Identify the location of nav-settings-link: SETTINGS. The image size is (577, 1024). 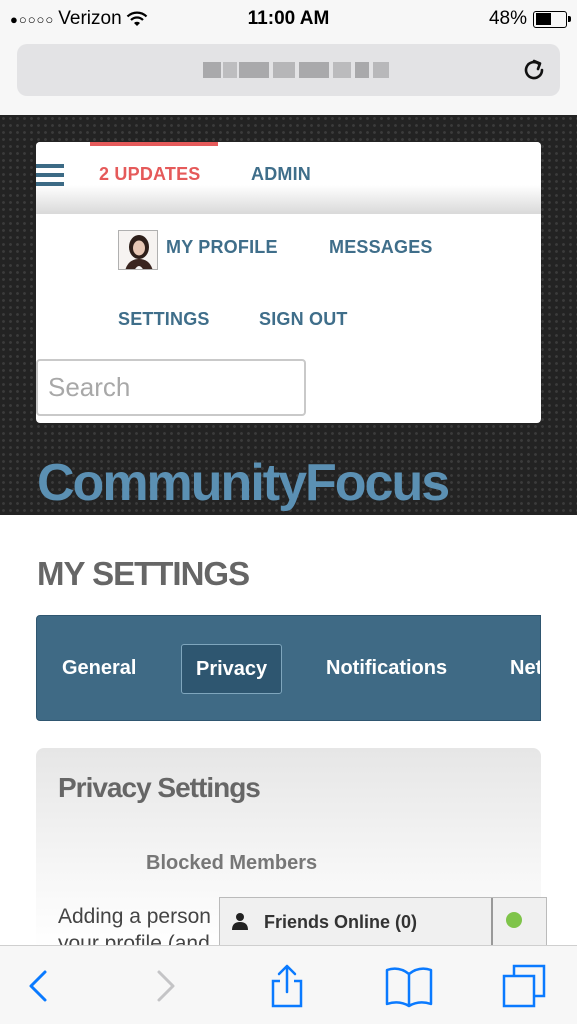
(164, 319).